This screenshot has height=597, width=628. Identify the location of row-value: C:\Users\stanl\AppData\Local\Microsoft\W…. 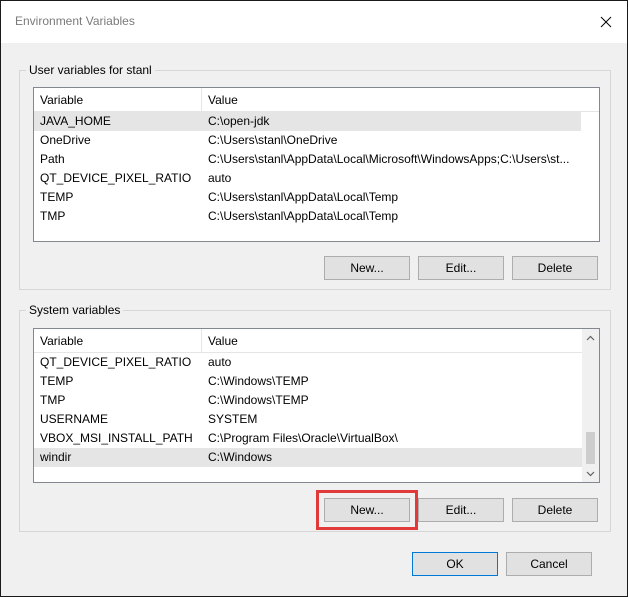
(389, 159).